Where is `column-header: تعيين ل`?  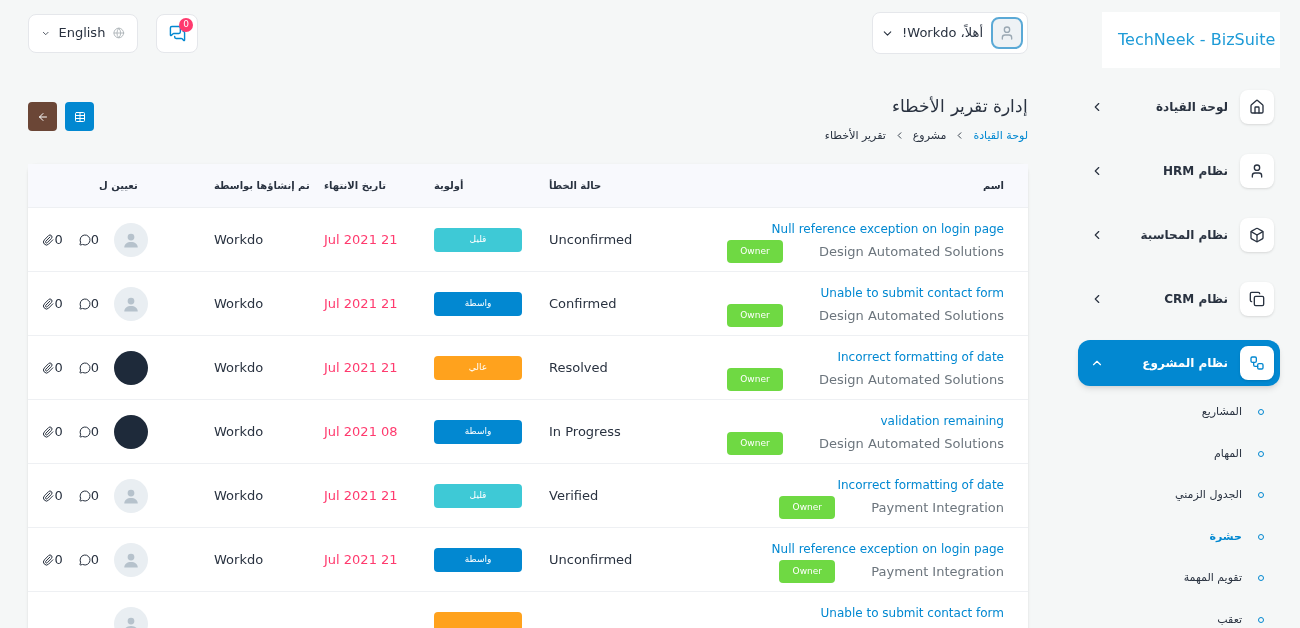
column-header: تعيين ل is located at coordinates (119, 186).